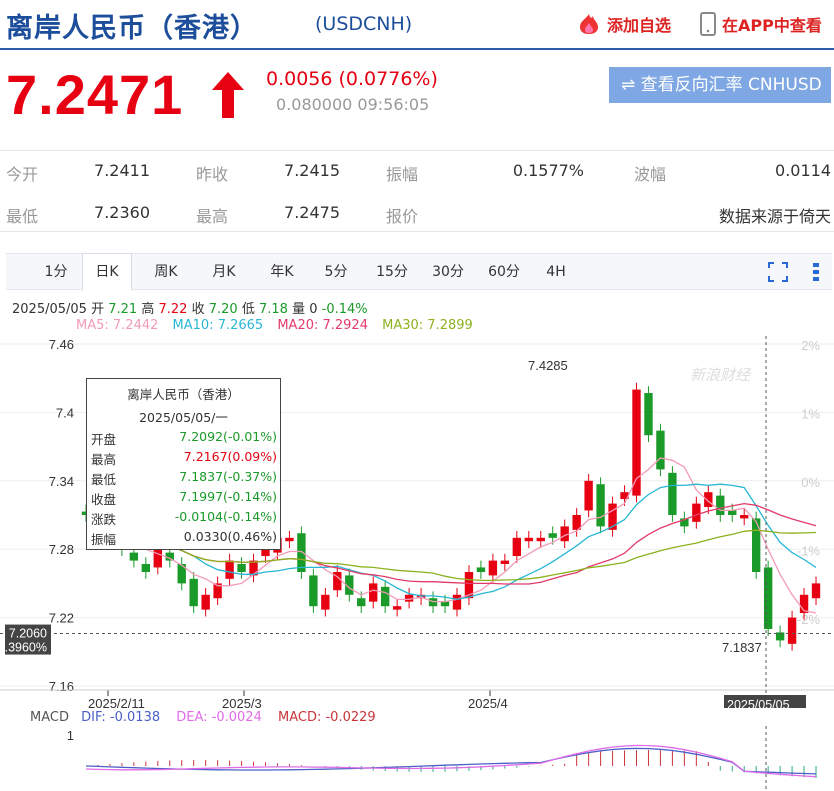 Image resolution: width=834 pixels, height=791 pixels. Describe the element at coordinates (218, 325) in the screenshot. I see `ma10-legend: MA10: 7.2665` at that location.